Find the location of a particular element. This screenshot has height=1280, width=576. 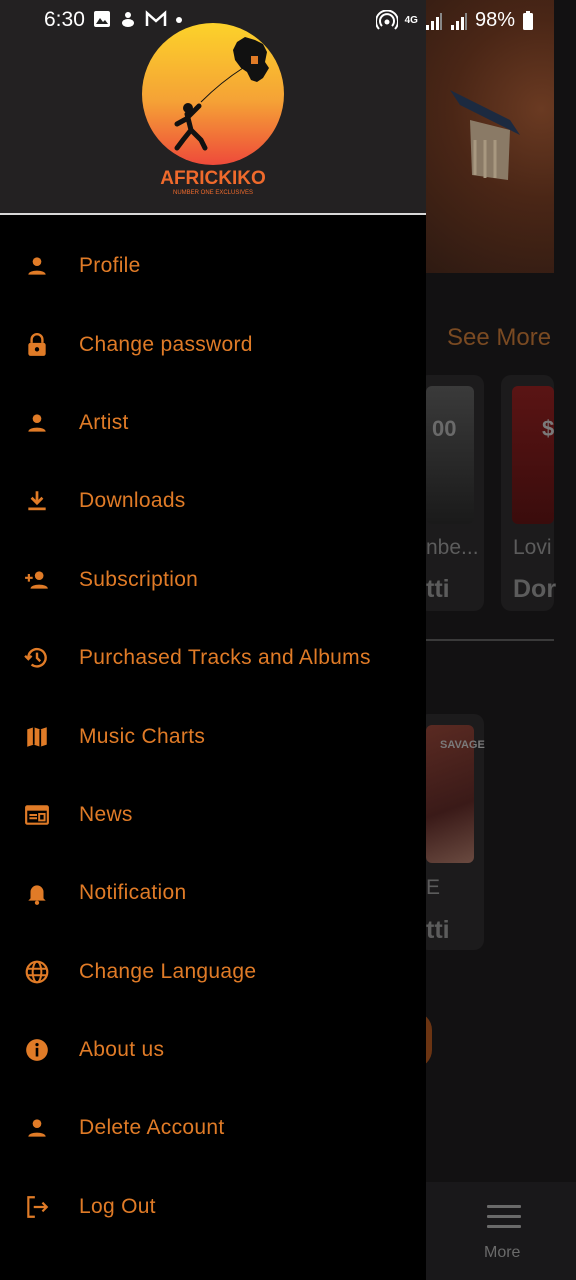

menu-item-label: Downloads is located at coordinates (132, 501).